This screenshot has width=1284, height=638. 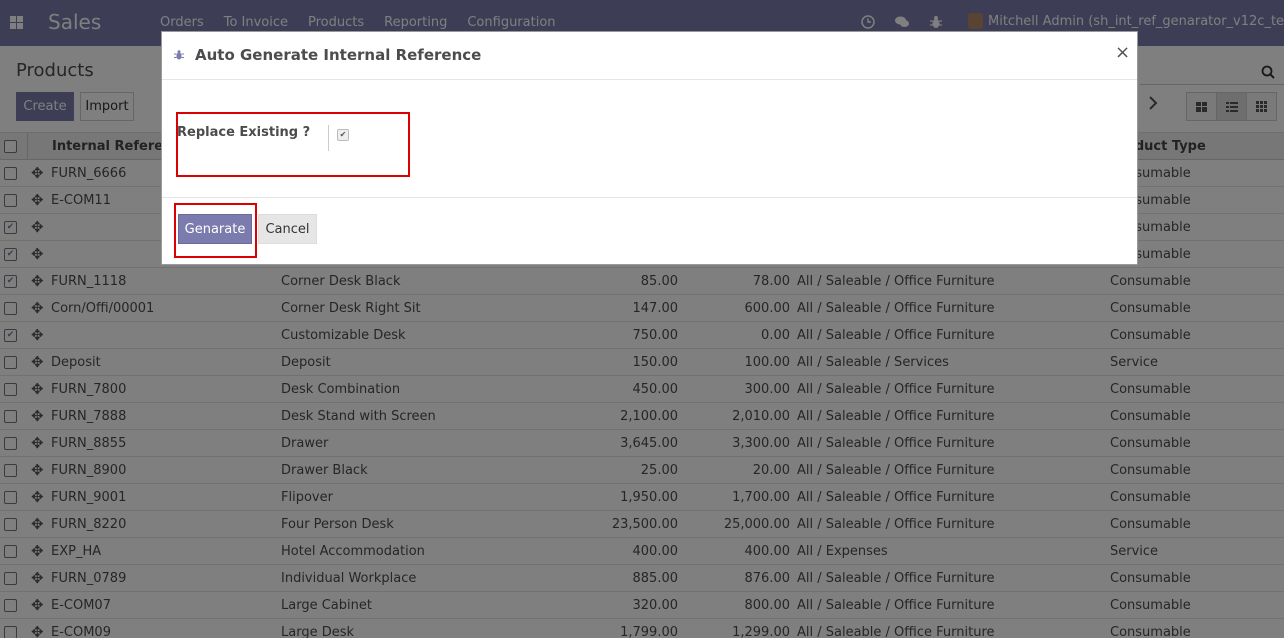 What do you see at coordinates (215, 230) in the screenshot?
I see `highlight-box-button` at bounding box center [215, 230].